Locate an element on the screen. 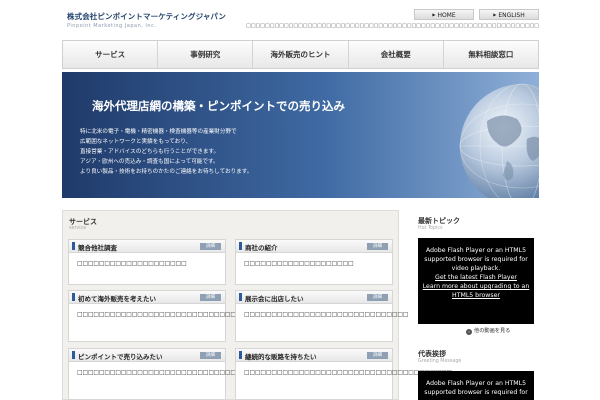  nav-item-company: 会社概要 is located at coordinates (396, 54).